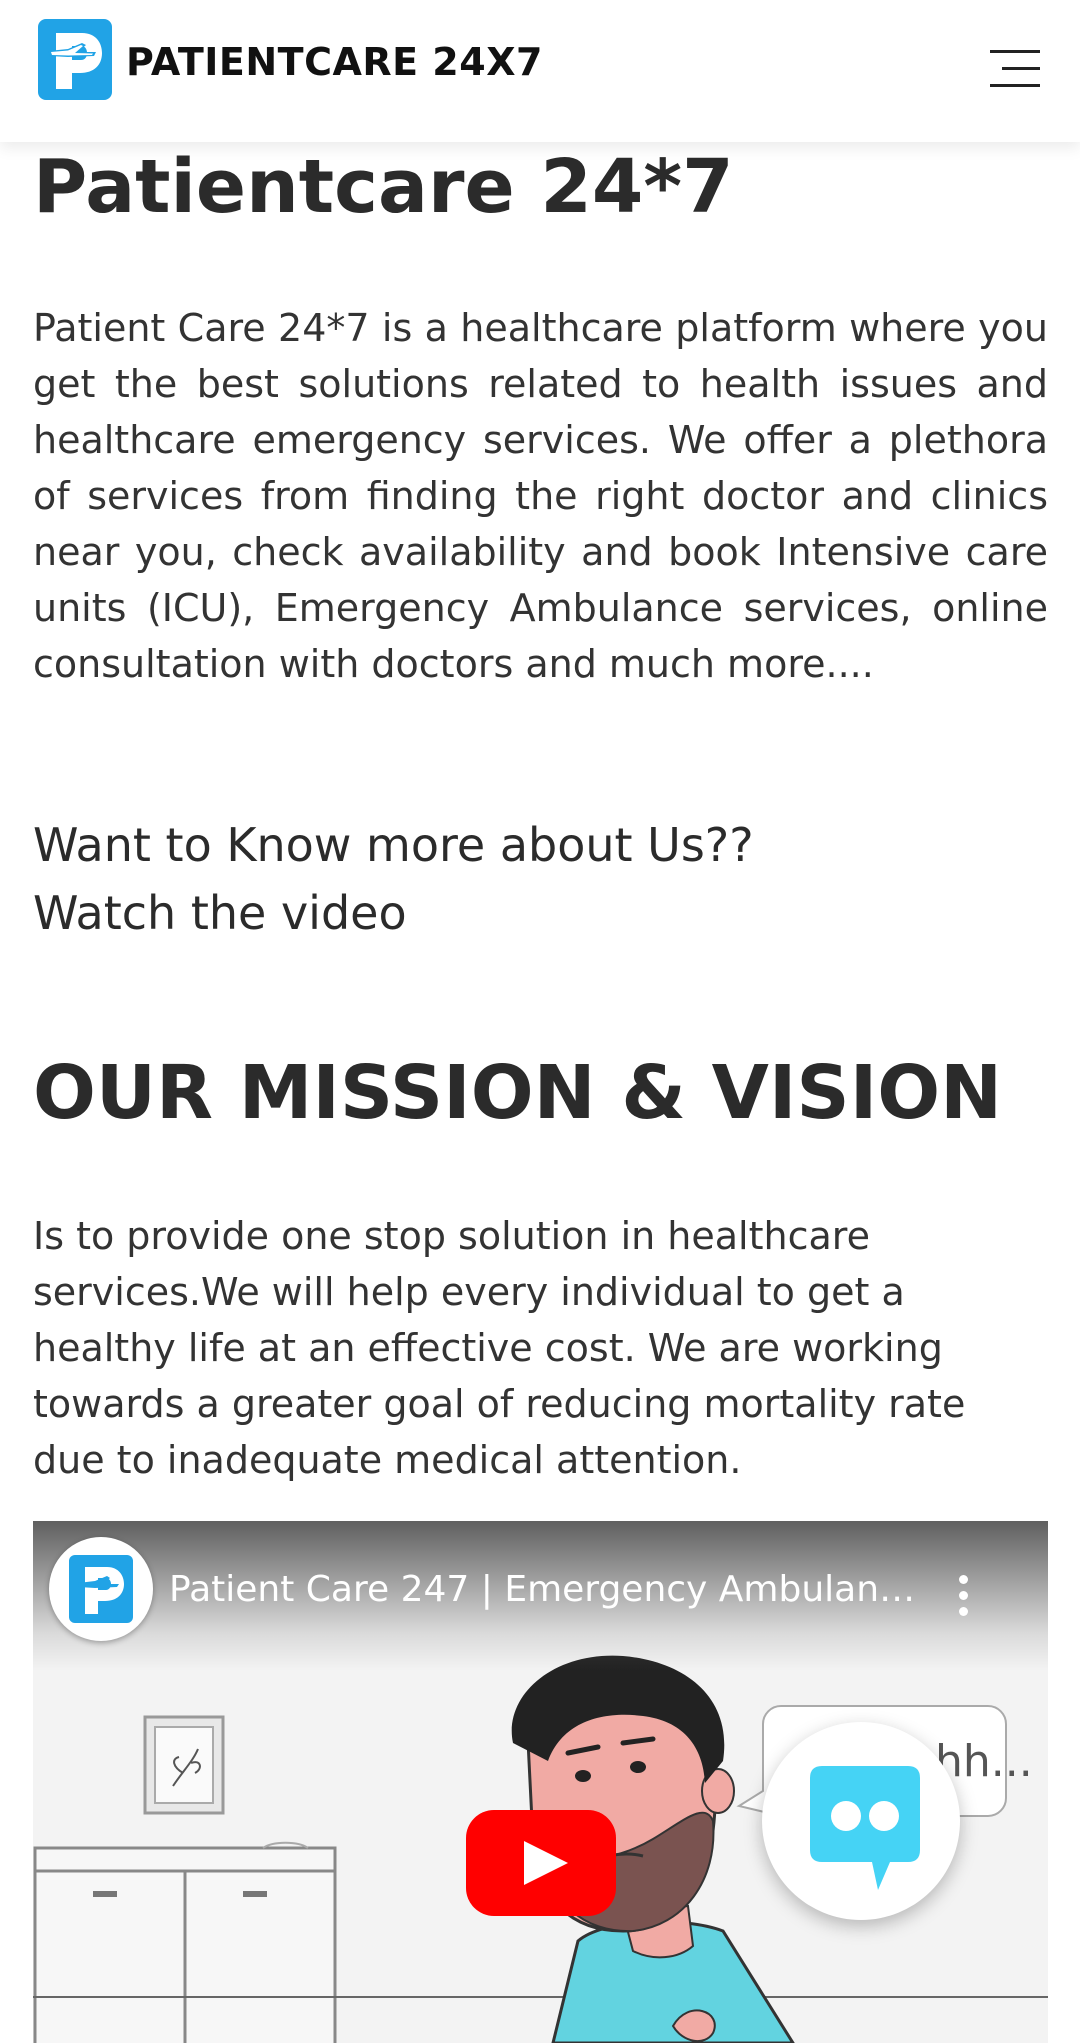 The width and height of the screenshot is (1080, 2043). What do you see at coordinates (334, 62) in the screenshot?
I see `brand-name: PATIENTCARE 24X7` at bounding box center [334, 62].